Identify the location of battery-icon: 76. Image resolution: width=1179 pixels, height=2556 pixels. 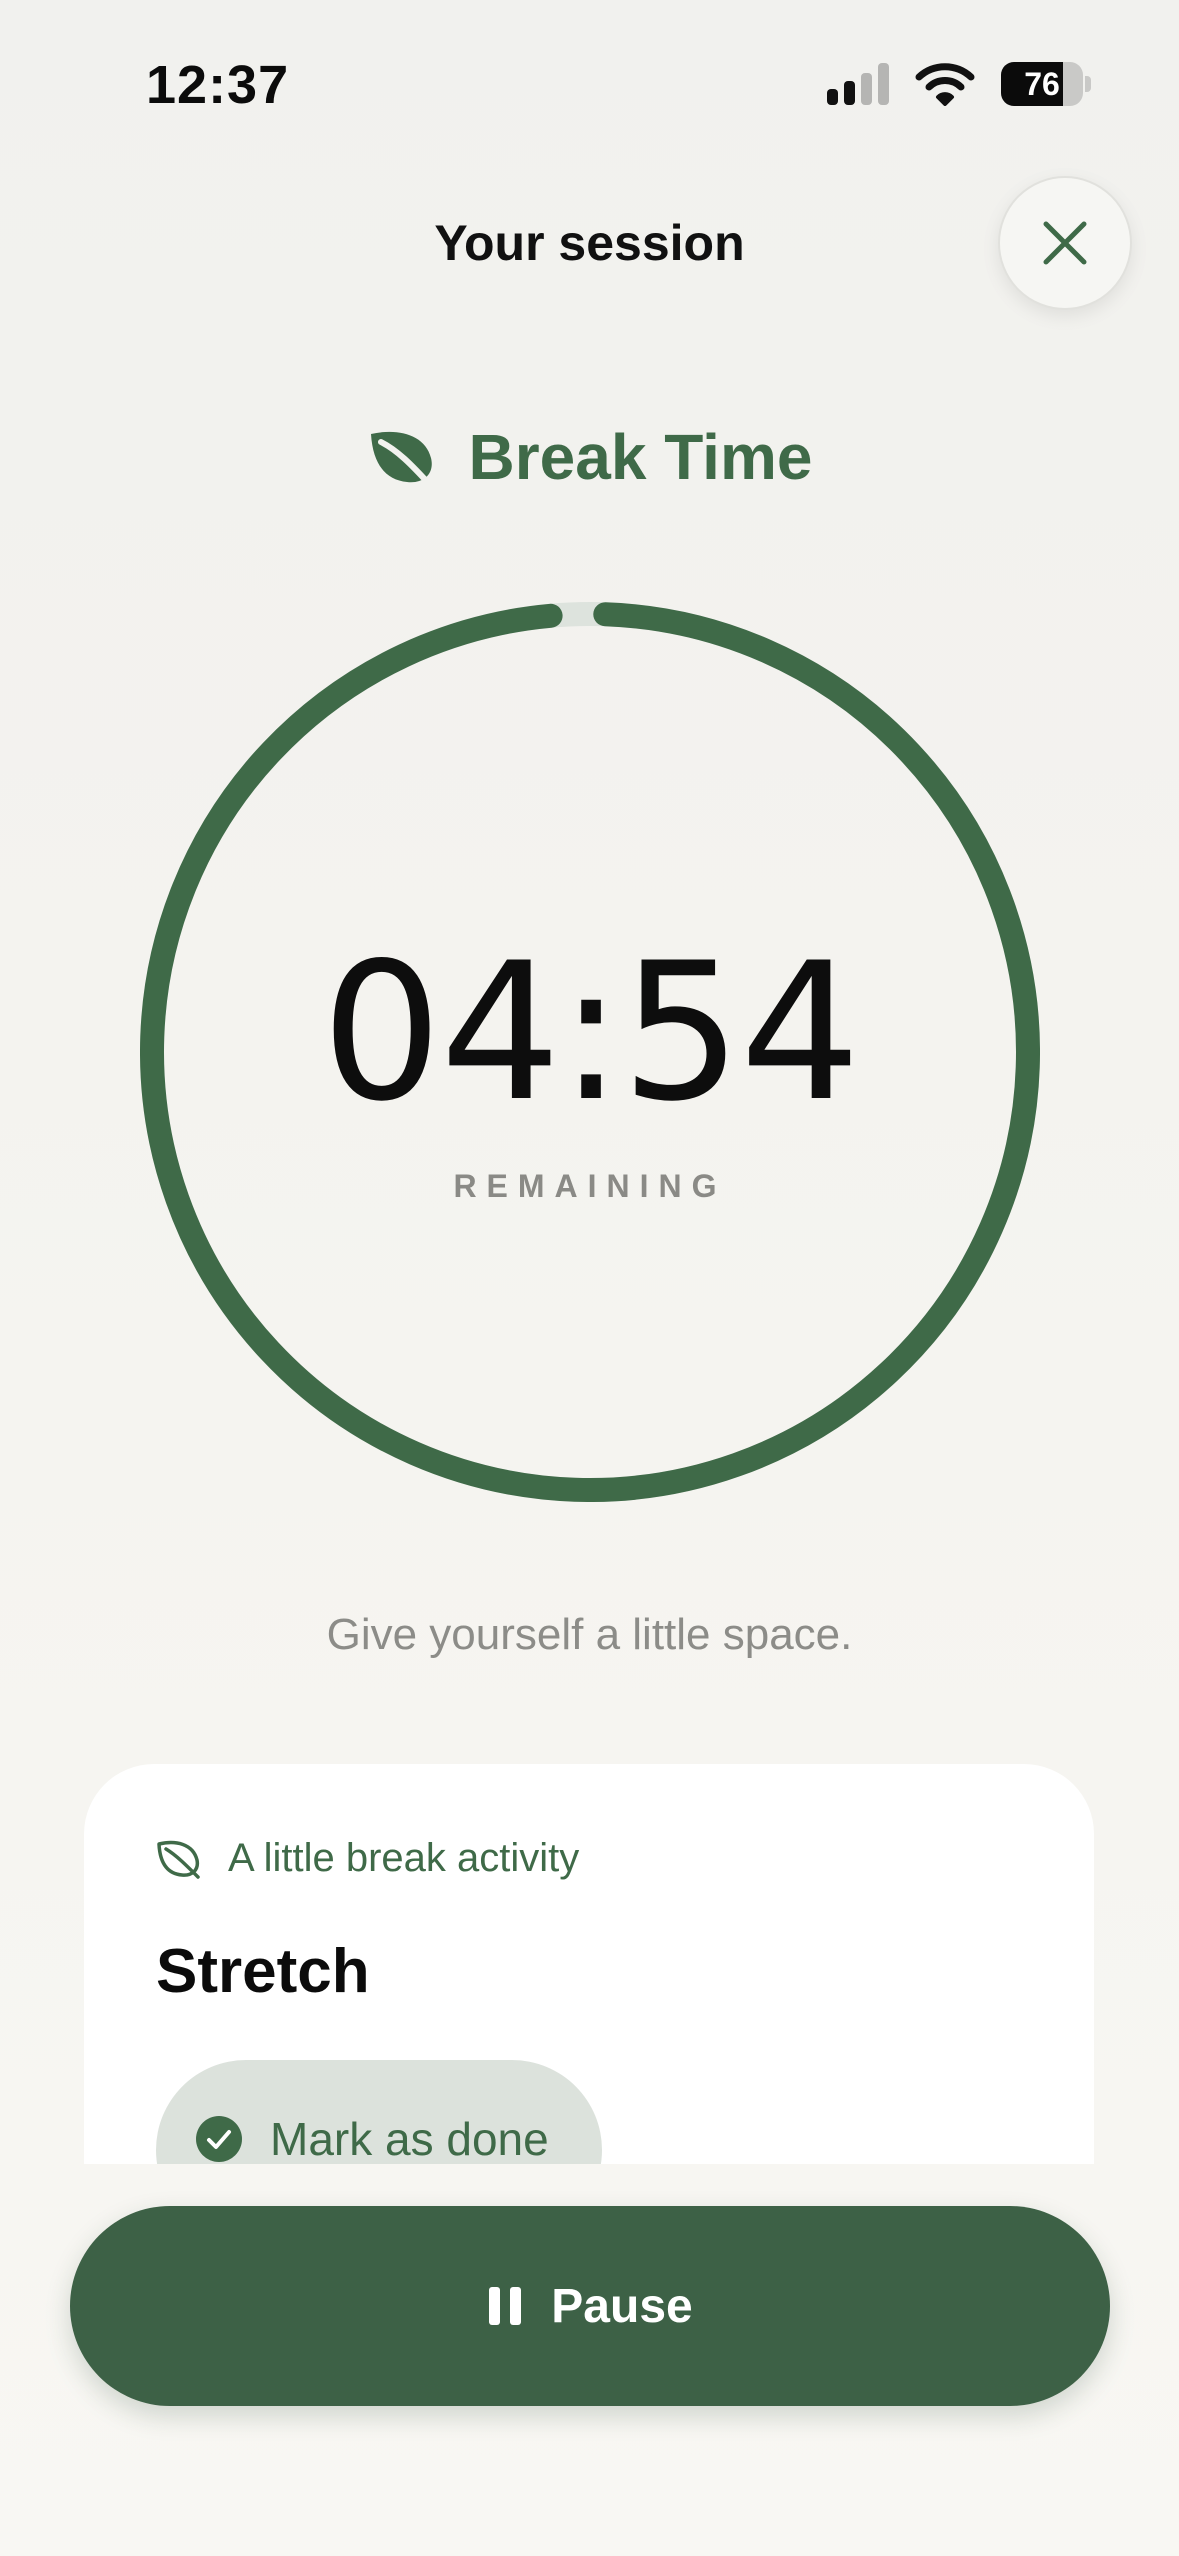
(1046, 84).